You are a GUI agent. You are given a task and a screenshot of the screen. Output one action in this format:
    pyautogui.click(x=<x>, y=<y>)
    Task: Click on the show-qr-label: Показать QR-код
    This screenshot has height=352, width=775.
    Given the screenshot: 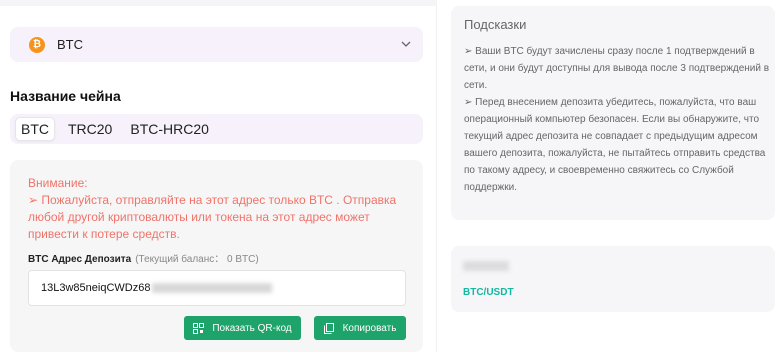 What is the action you would take?
    pyautogui.click(x=252, y=328)
    